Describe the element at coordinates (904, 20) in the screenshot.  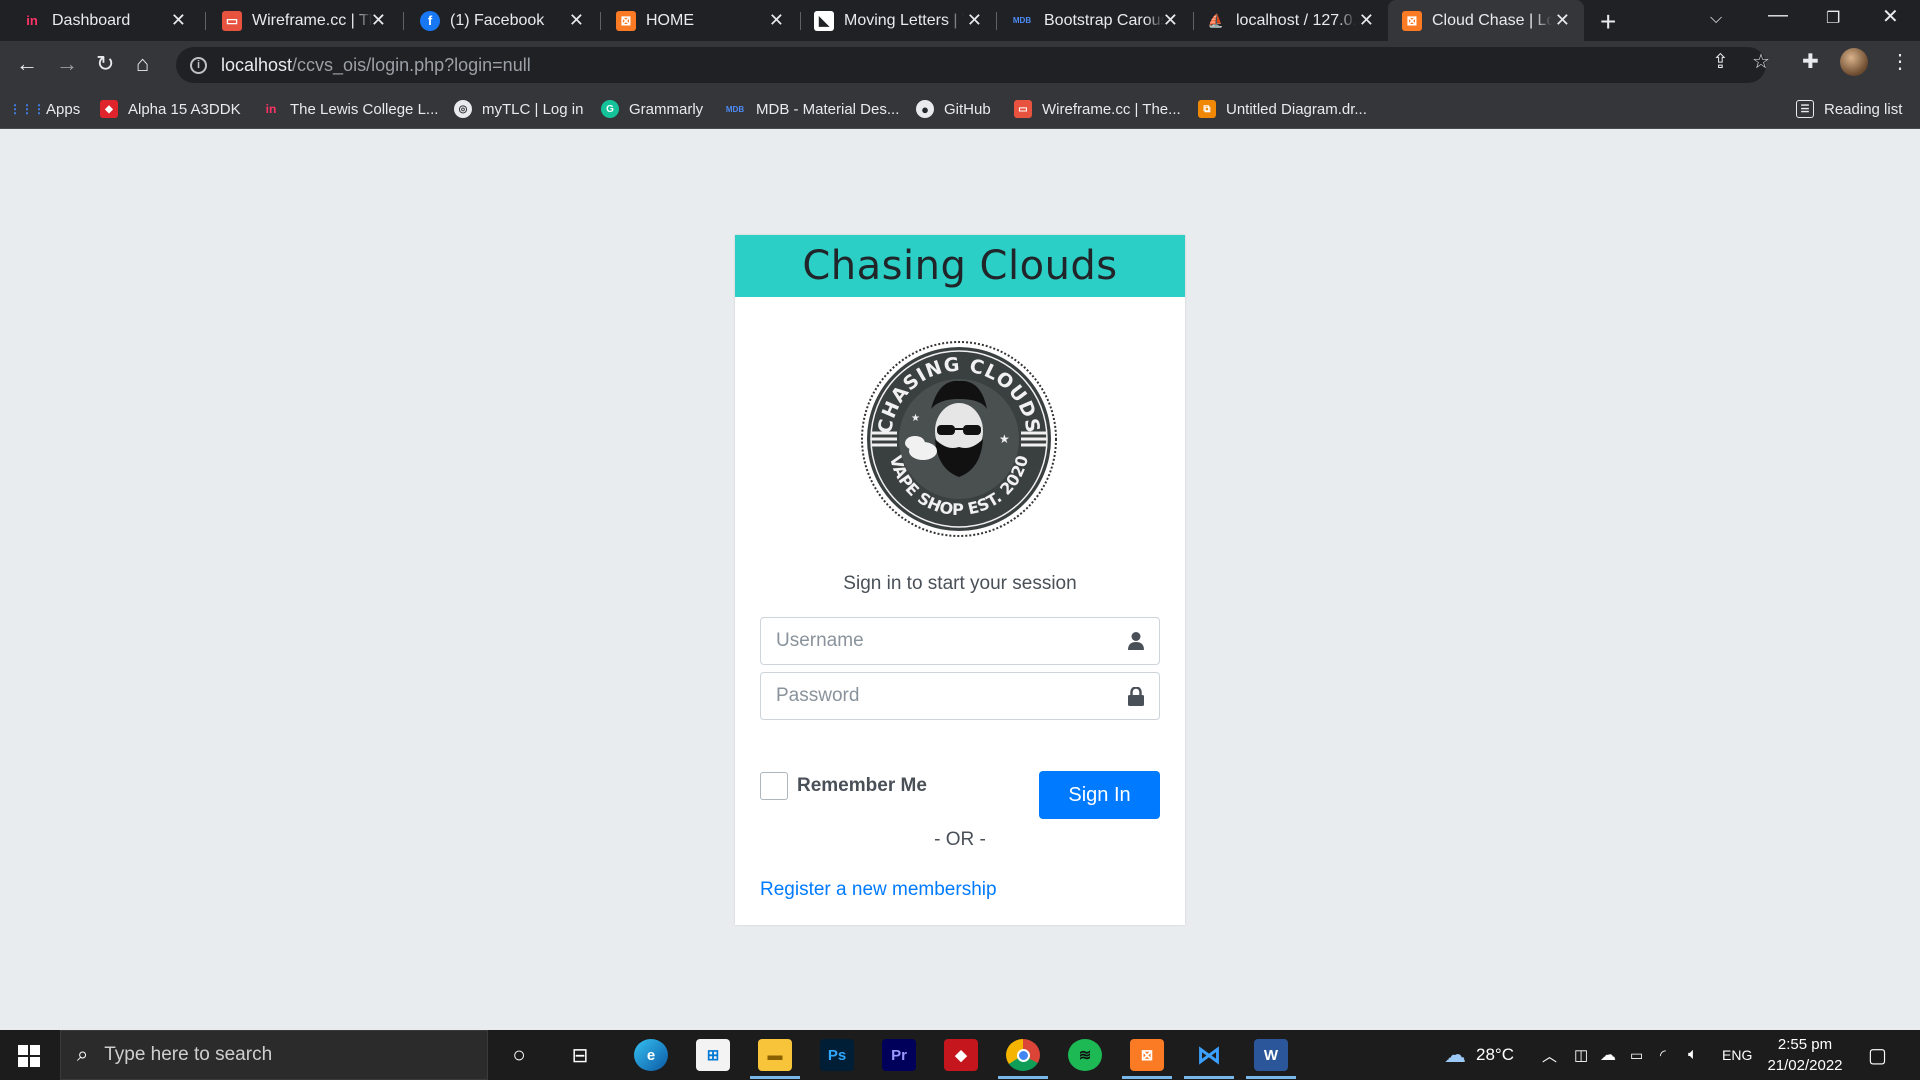
I see `tab-title: Moving Letters | Tob` at that location.